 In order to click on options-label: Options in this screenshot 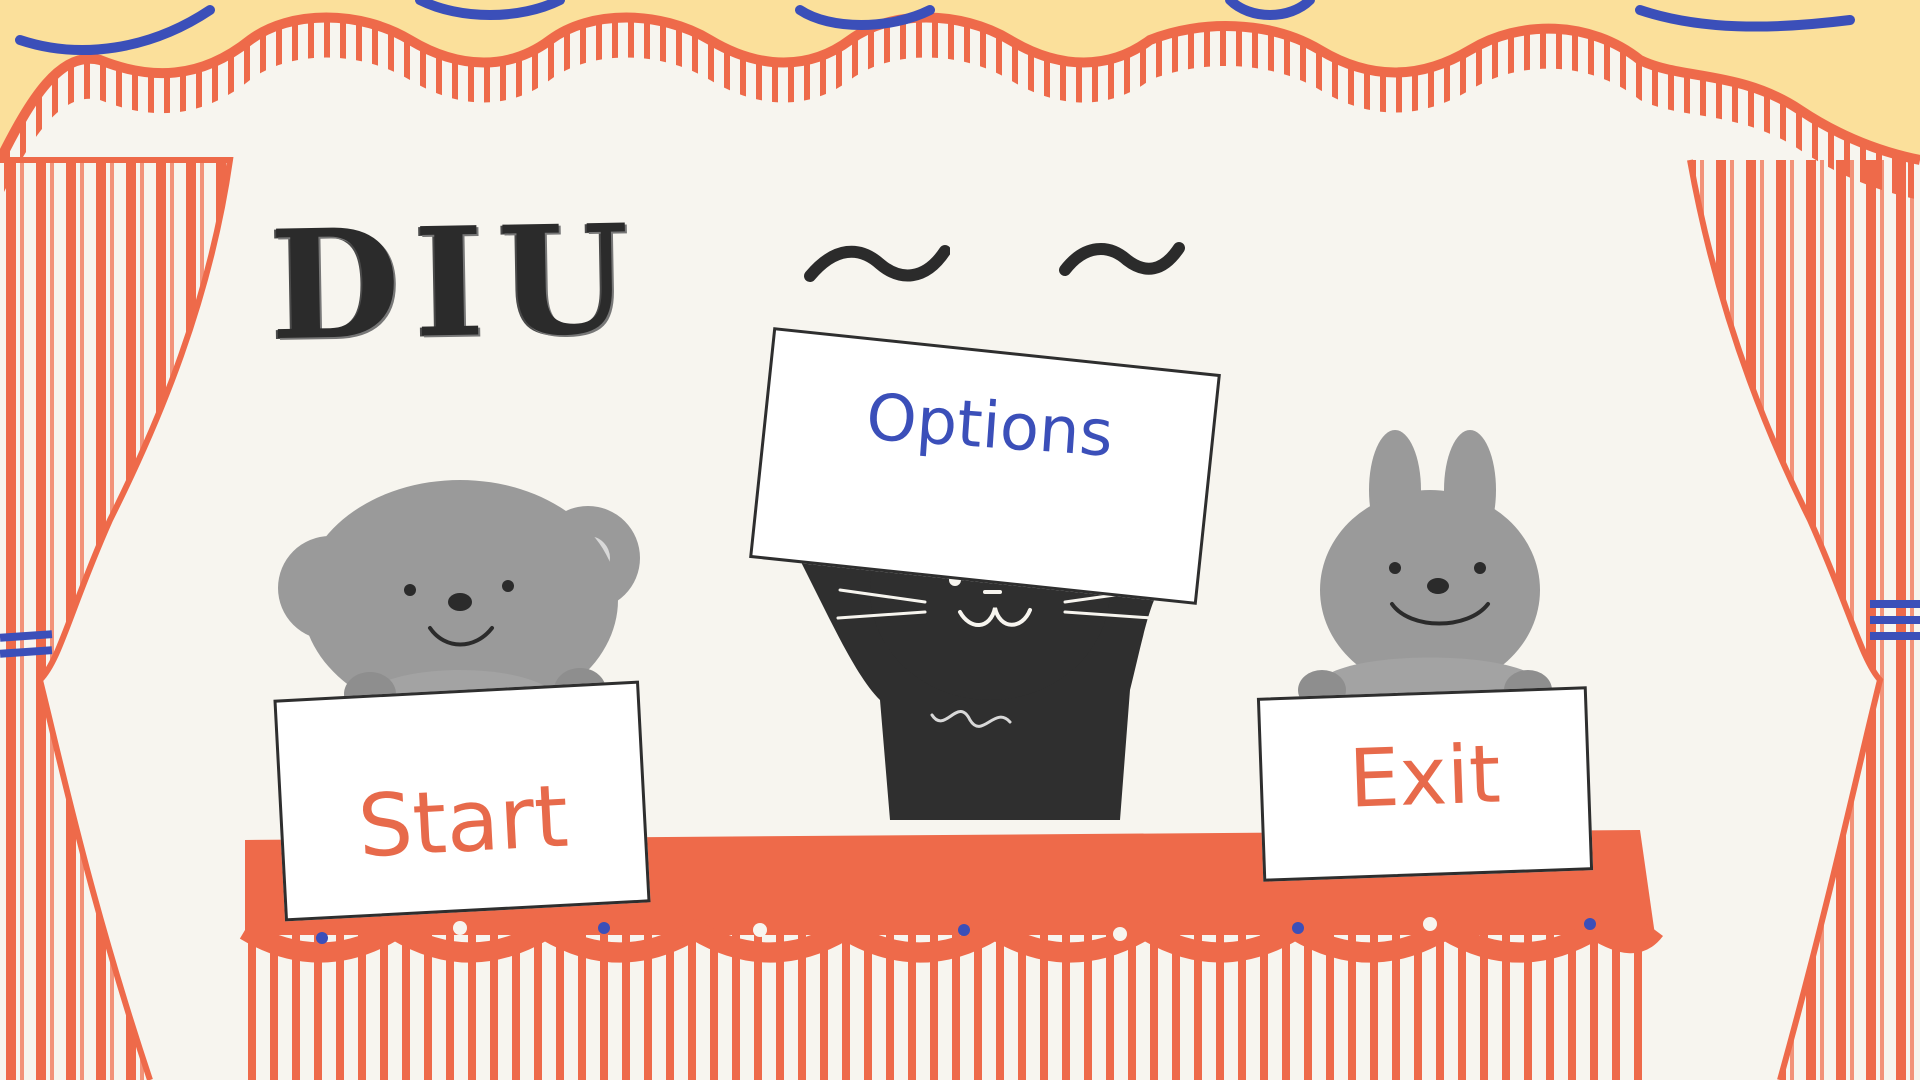, I will do `click(989, 426)`.